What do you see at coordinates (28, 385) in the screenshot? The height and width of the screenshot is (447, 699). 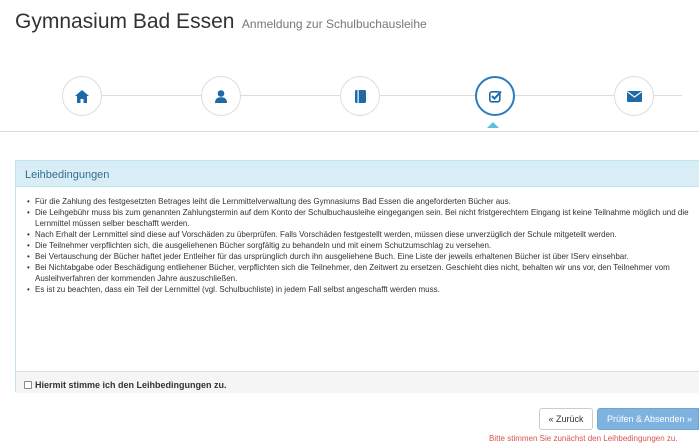 I see `agree-checkbox` at bounding box center [28, 385].